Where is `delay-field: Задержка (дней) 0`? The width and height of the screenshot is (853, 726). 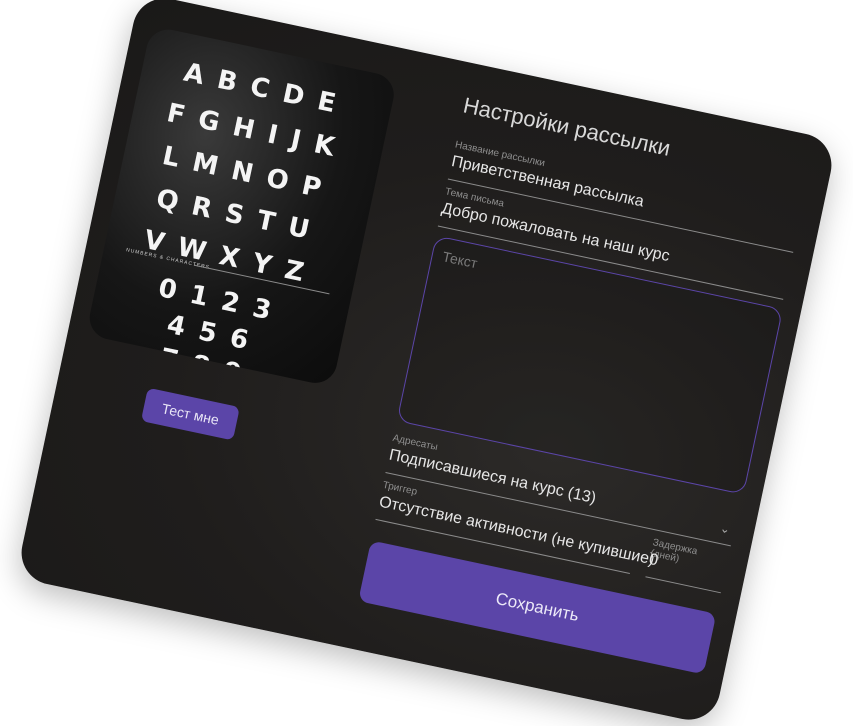 delay-field: Задержка (дней) 0 is located at coordinates (687, 565).